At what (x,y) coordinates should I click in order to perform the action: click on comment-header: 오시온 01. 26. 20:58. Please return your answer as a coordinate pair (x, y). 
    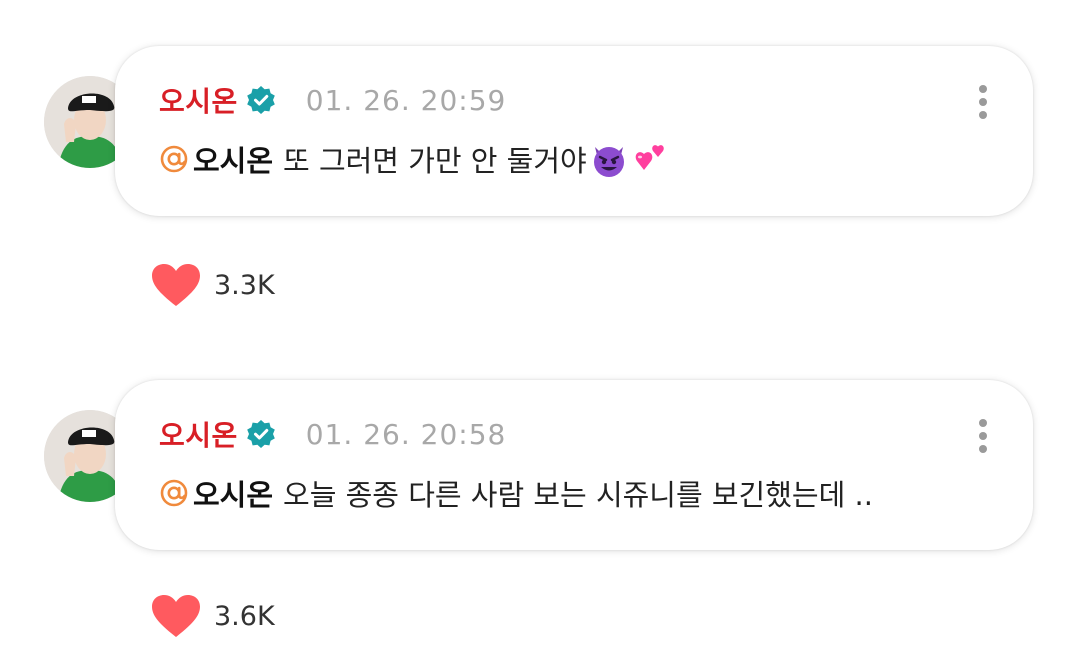
    Looking at the image, I should click on (333, 434).